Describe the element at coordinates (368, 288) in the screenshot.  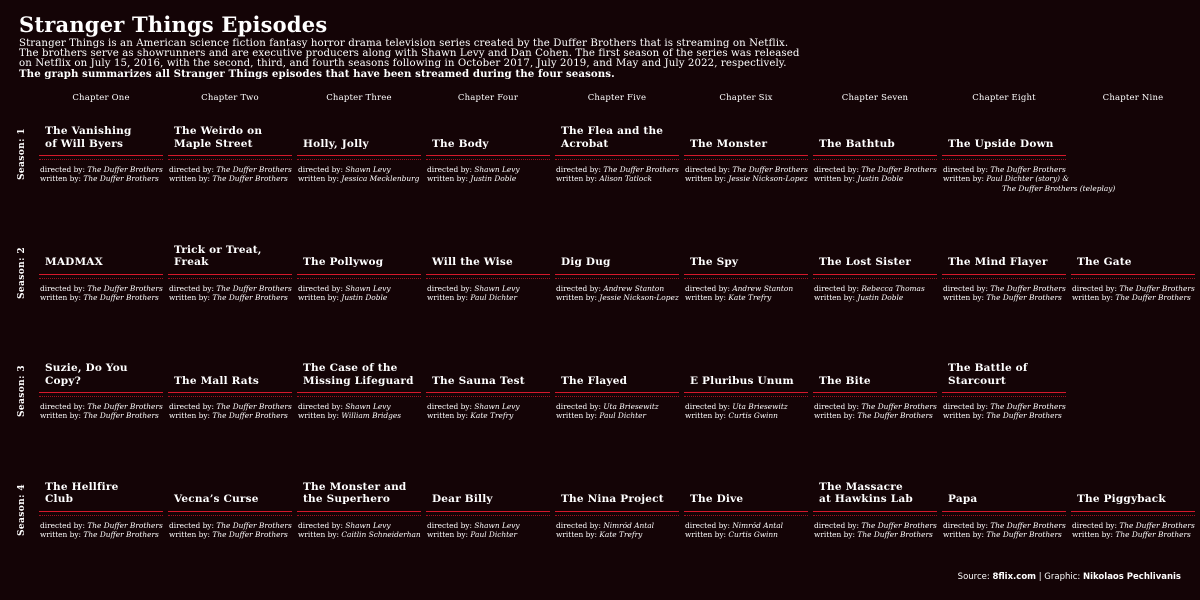
I see `director-name: Shawn Levy` at that location.